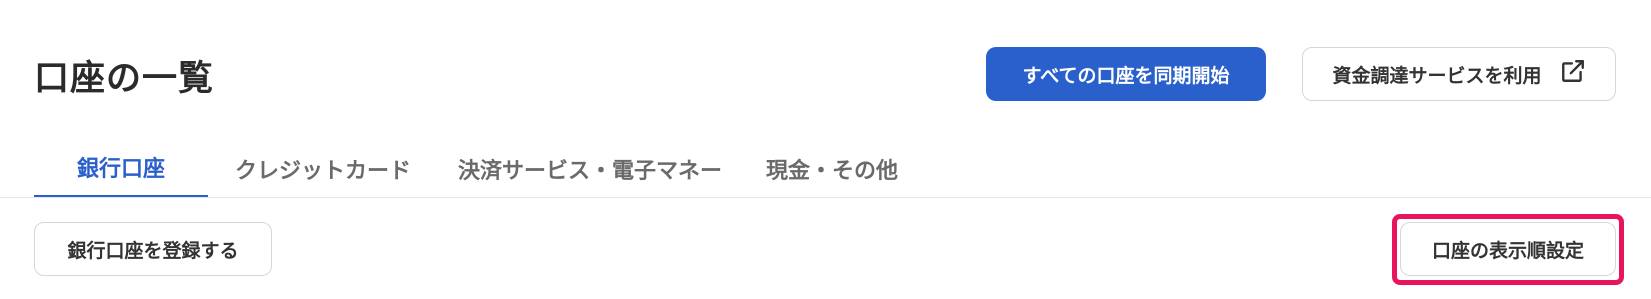 This screenshot has width=1651, height=299. What do you see at coordinates (1573, 74) in the screenshot?
I see `external-link-icon` at bounding box center [1573, 74].